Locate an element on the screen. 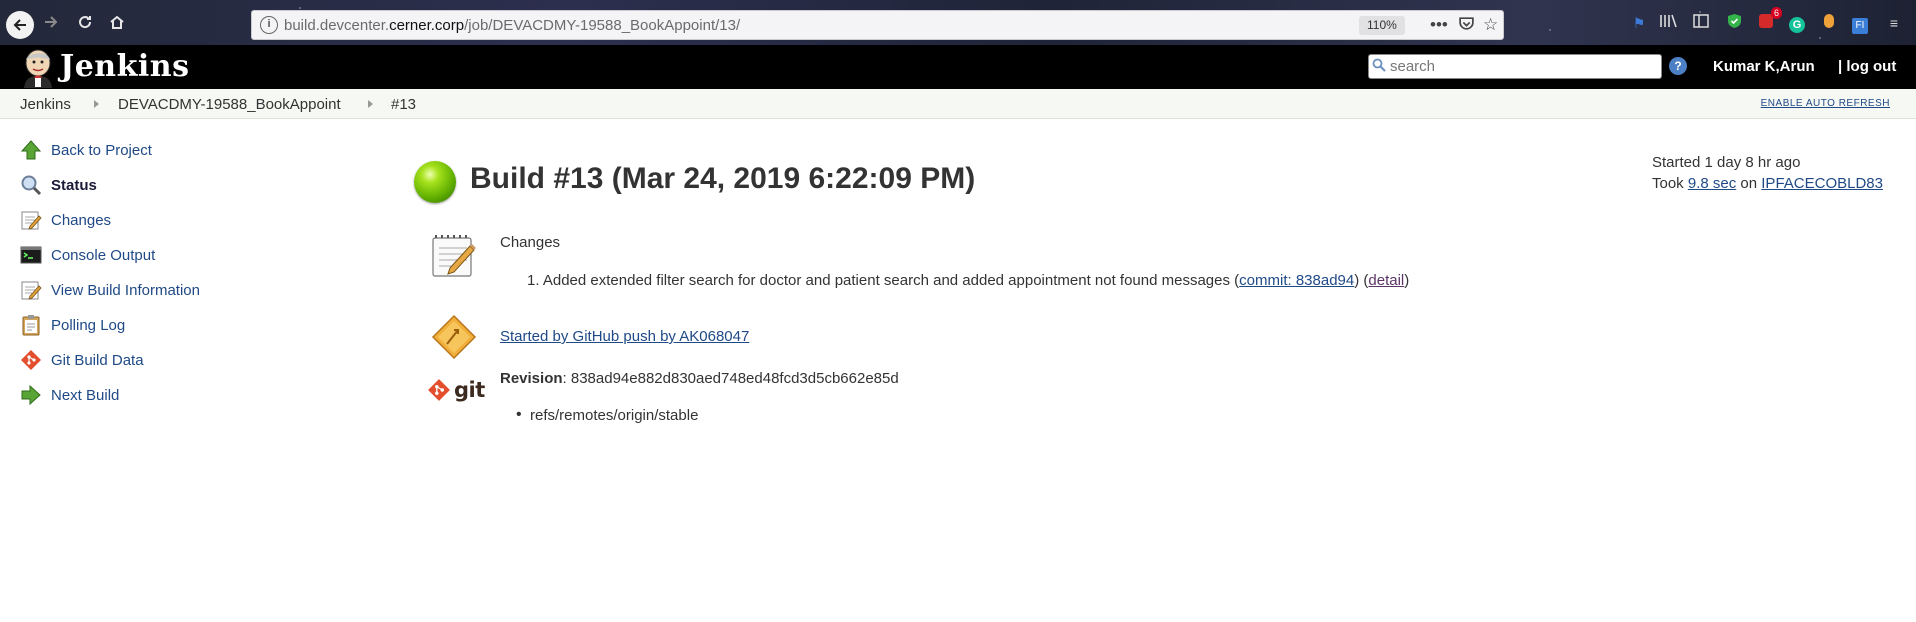 Image resolution: width=1916 pixels, height=622 pixels. page-title: Build #13 (Mar 24, 2019 6:22:09 PM) is located at coordinates (723, 178).